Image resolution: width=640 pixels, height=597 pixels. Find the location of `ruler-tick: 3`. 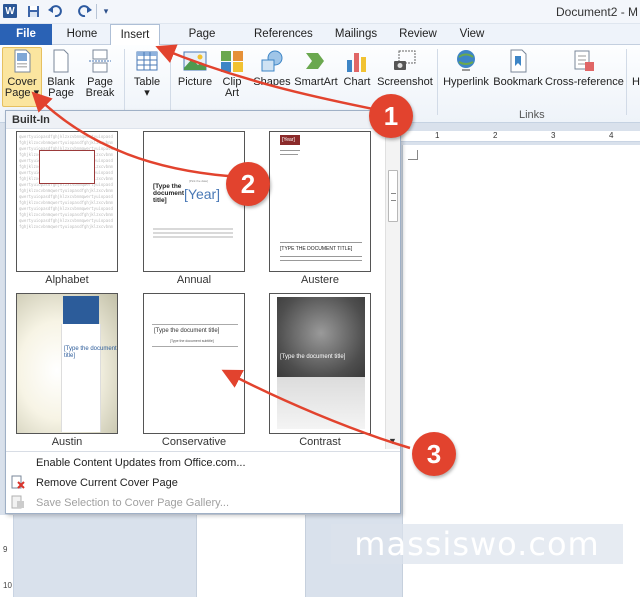

ruler-tick: 3 is located at coordinates (553, 135).